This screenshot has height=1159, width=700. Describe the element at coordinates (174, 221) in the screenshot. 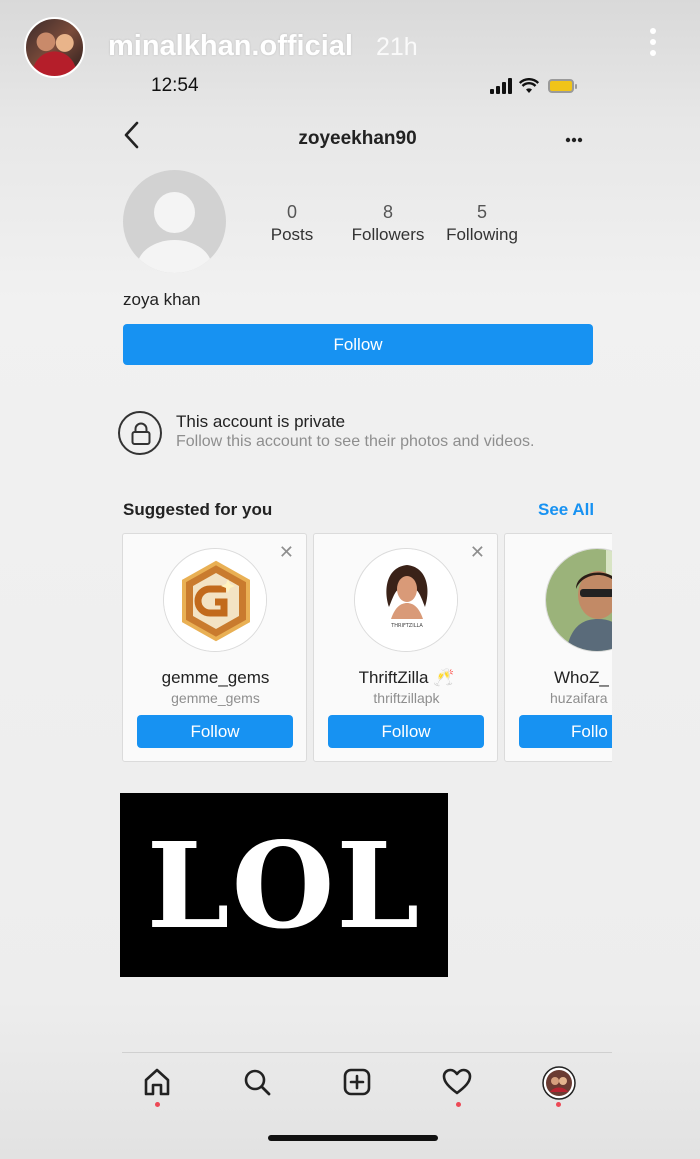

I see `profile-picture` at that location.